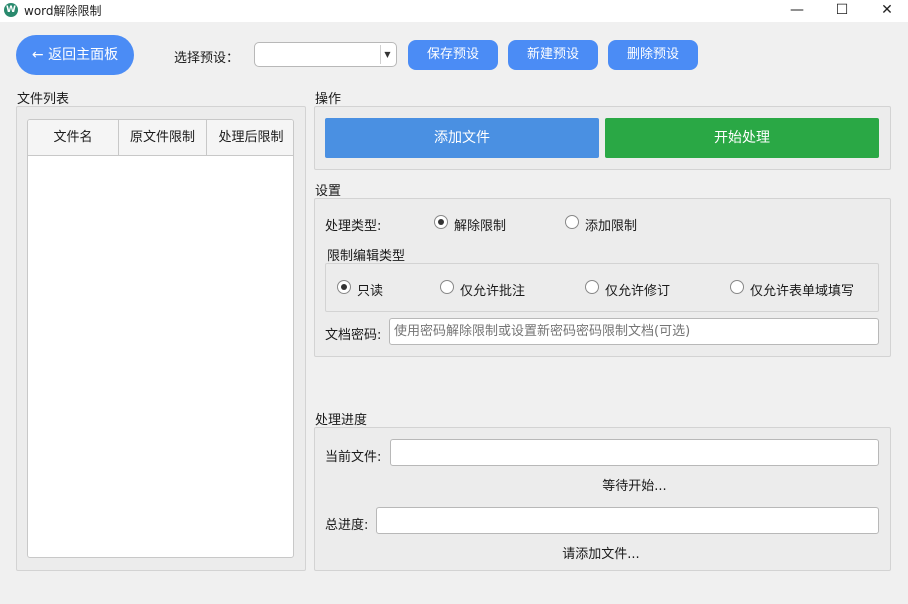  I want to click on close-button: ✕, so click(886, 11).